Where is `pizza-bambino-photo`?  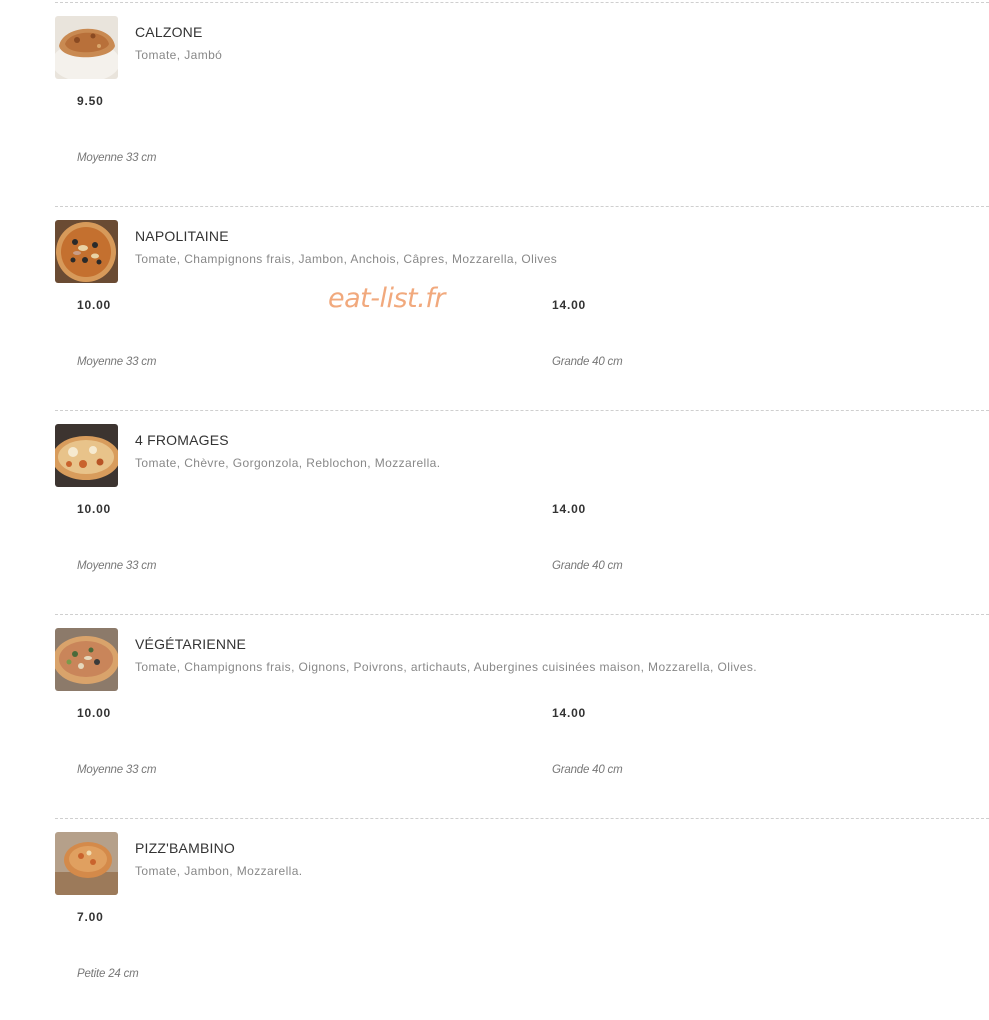
pizza-bambino-photo is located at coordinates (86, 863).